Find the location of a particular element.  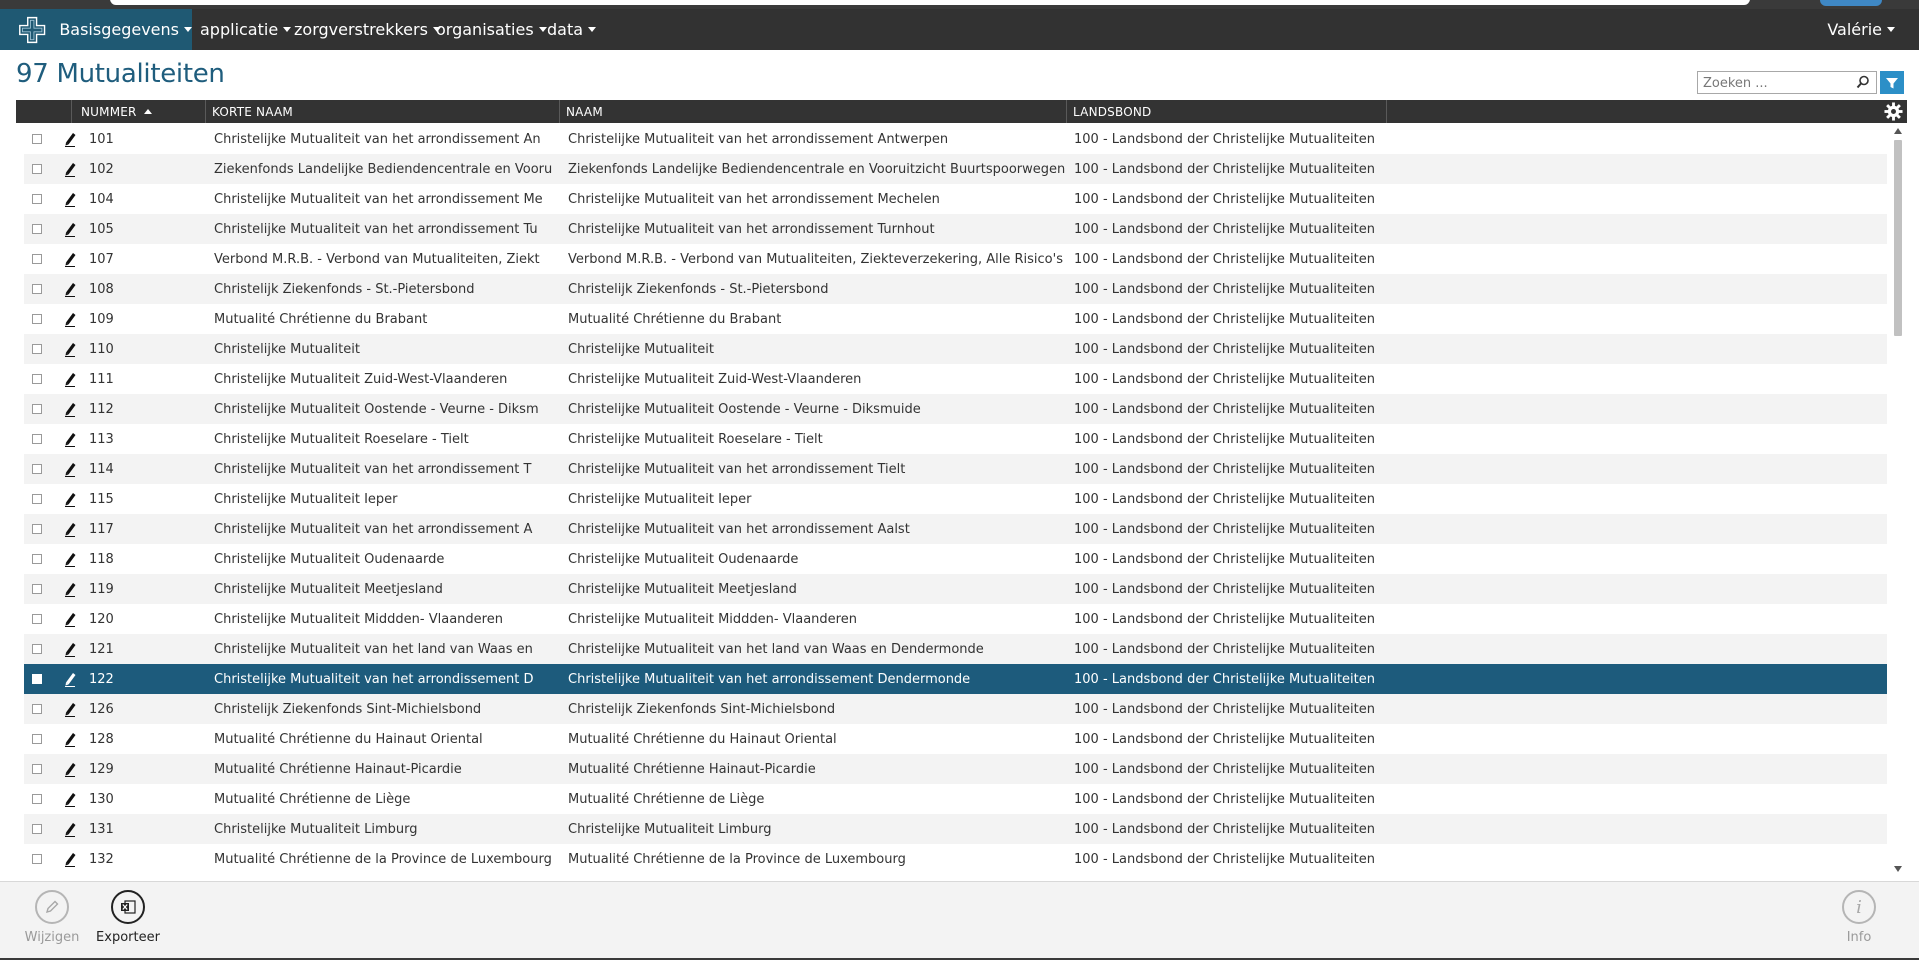

cell-nummer: 109 is located at coordinates (101, 319).